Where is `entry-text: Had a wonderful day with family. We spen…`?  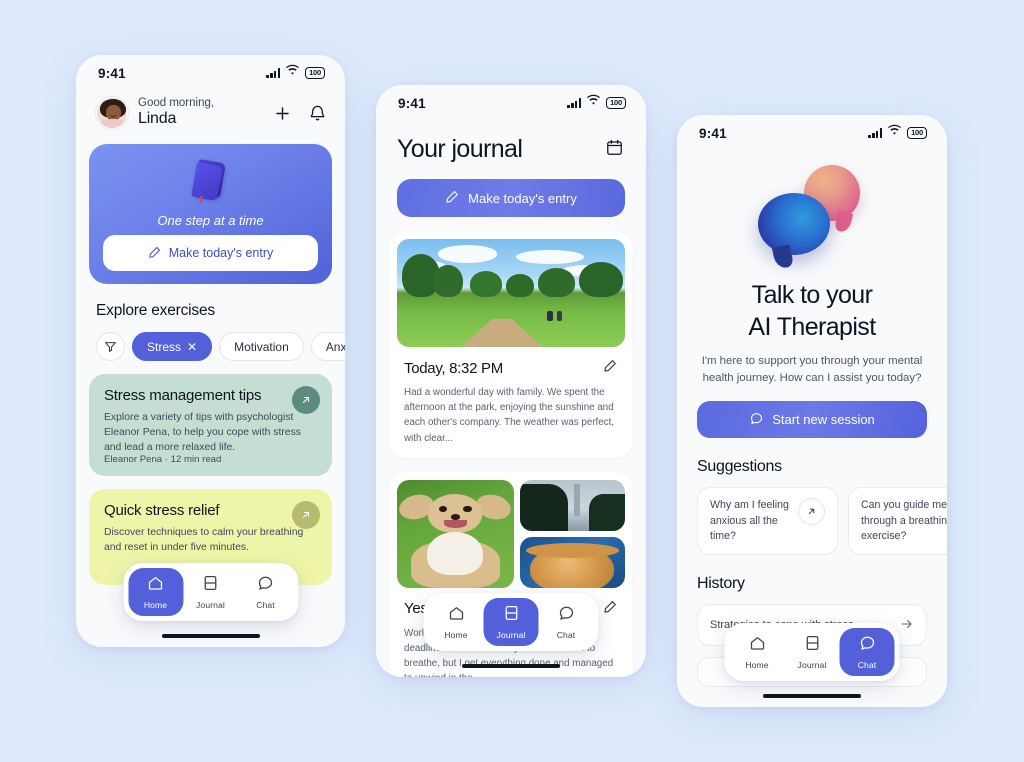 entry-text: Had a wonderful day with family. We spen… is located at coordinates (509, 415).